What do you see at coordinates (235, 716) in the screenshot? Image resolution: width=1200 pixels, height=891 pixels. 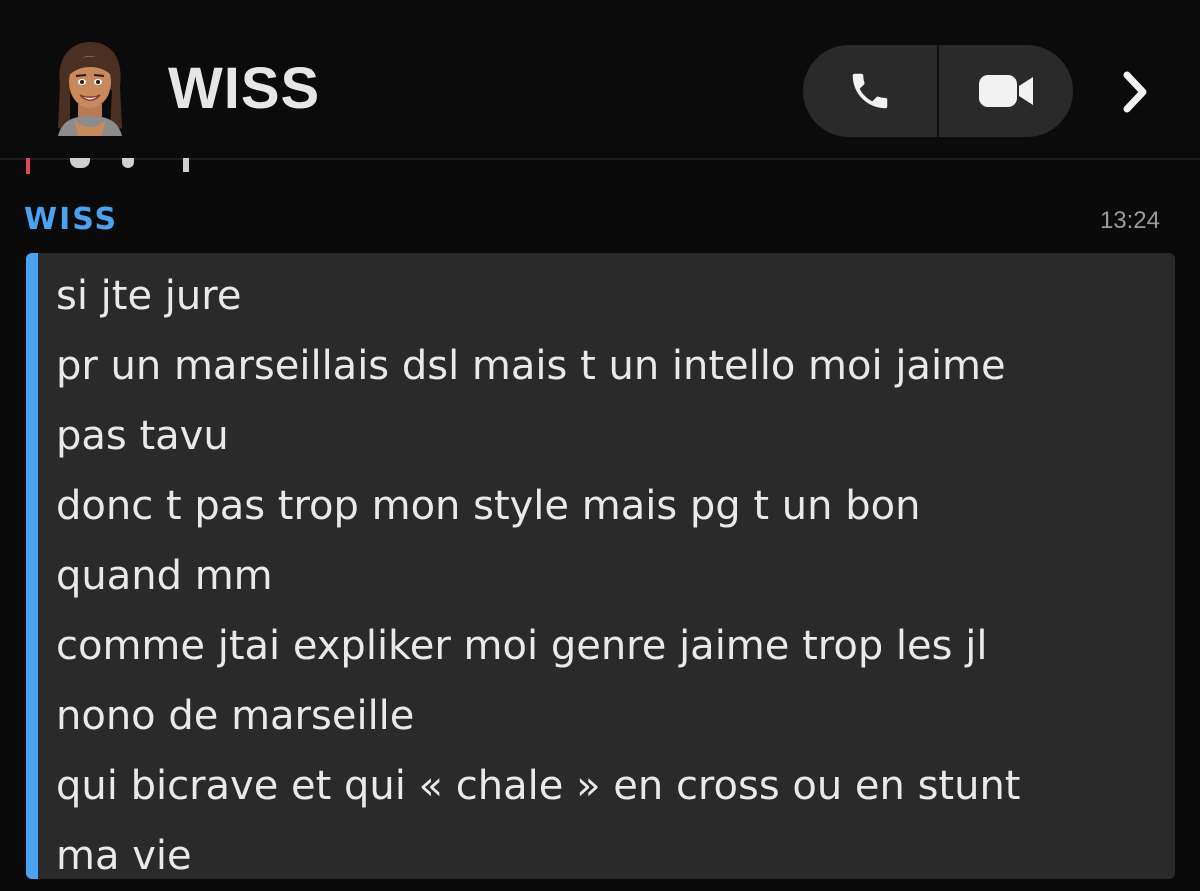 I see `message-line: nono de marseille` at bounding box center [235, 716].